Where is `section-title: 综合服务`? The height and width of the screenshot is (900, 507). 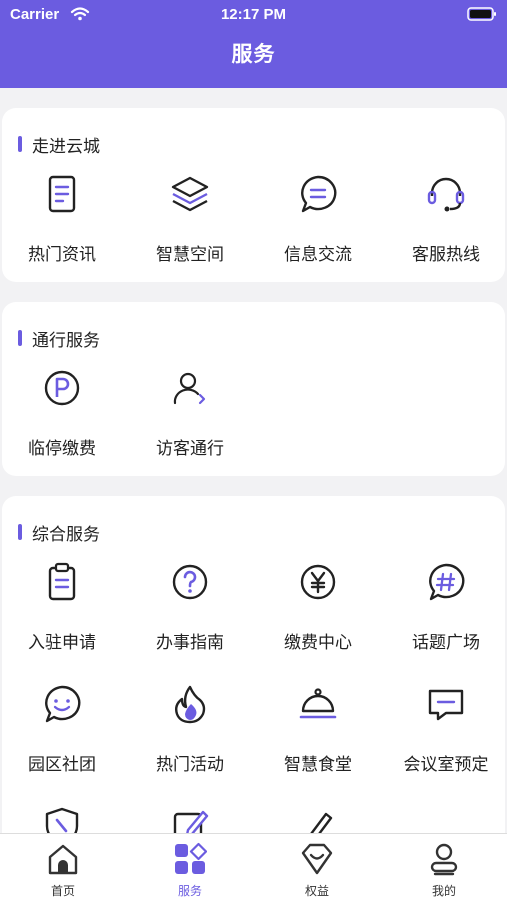
section-title: 综合服务 is located at coordinates (66, 534).